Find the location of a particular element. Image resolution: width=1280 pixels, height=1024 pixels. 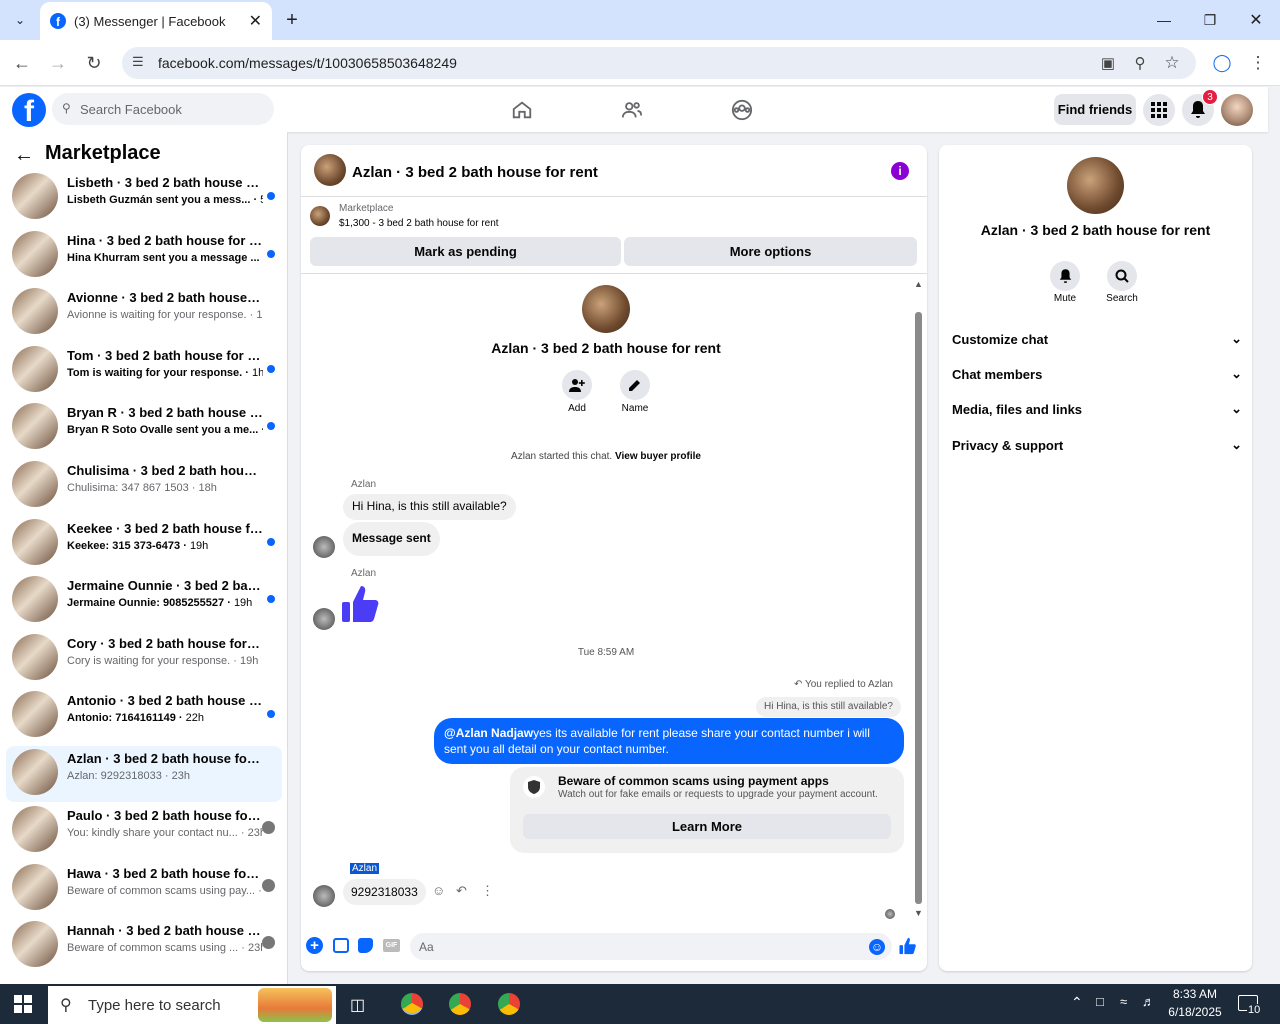

browser-menu-icon: ⋮ is located at coordinates (1258, 63).